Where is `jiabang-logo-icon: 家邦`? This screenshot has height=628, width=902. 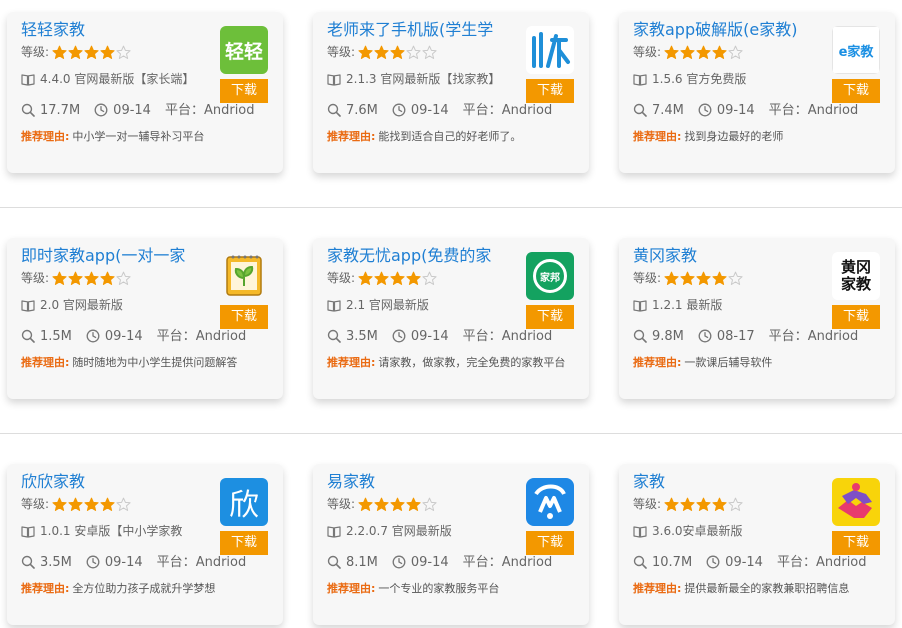
jiabang-logo-icon: 家邦 is located at coordinates (550, 276).